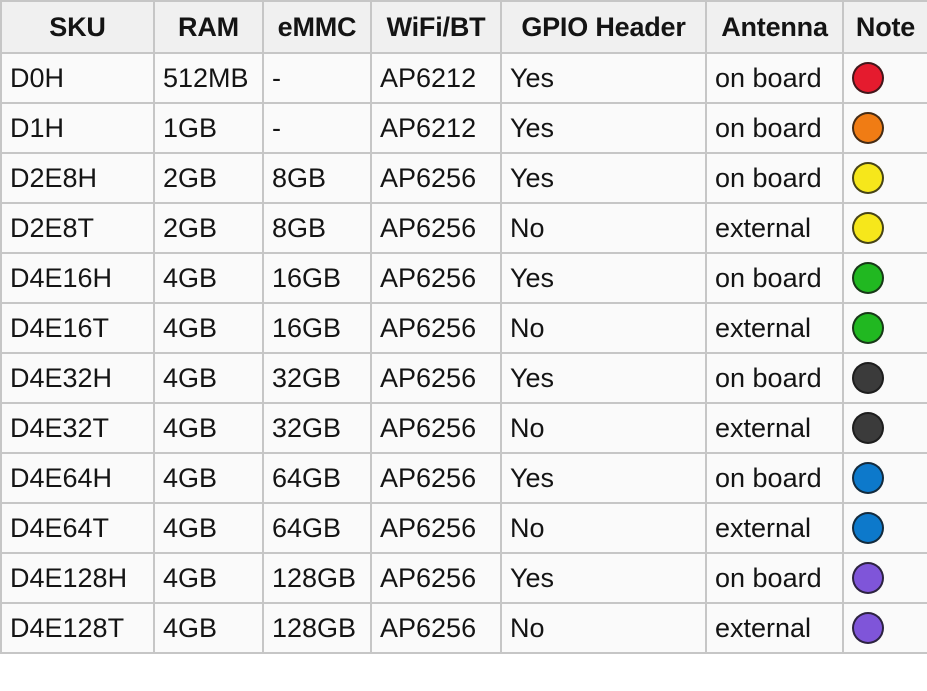 The image size is (927, 691). I want to click on table-row: D4E32T 4GB 32GB AP6256 No external, so click(463, 428).